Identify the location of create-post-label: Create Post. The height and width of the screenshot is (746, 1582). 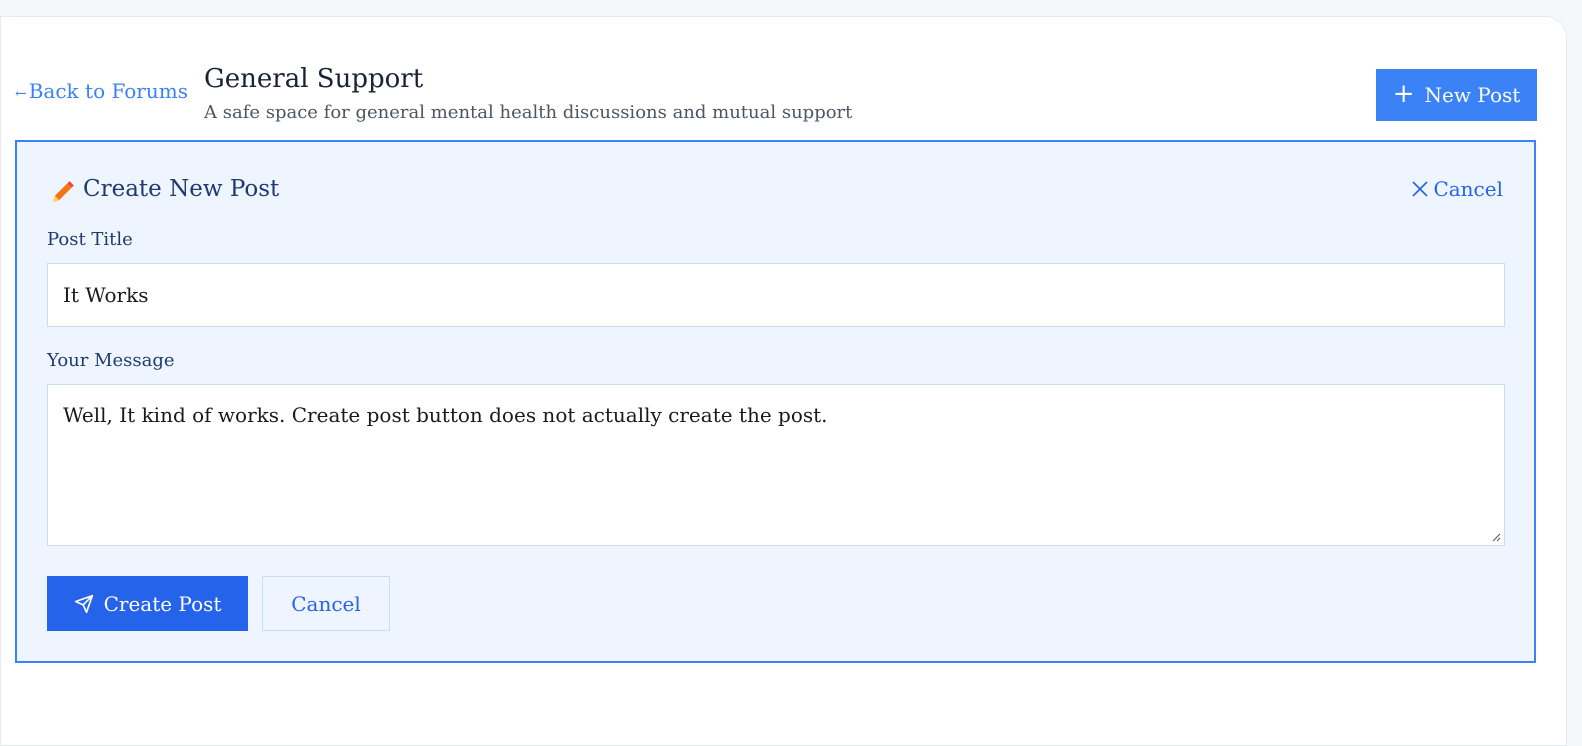
(162, 603).